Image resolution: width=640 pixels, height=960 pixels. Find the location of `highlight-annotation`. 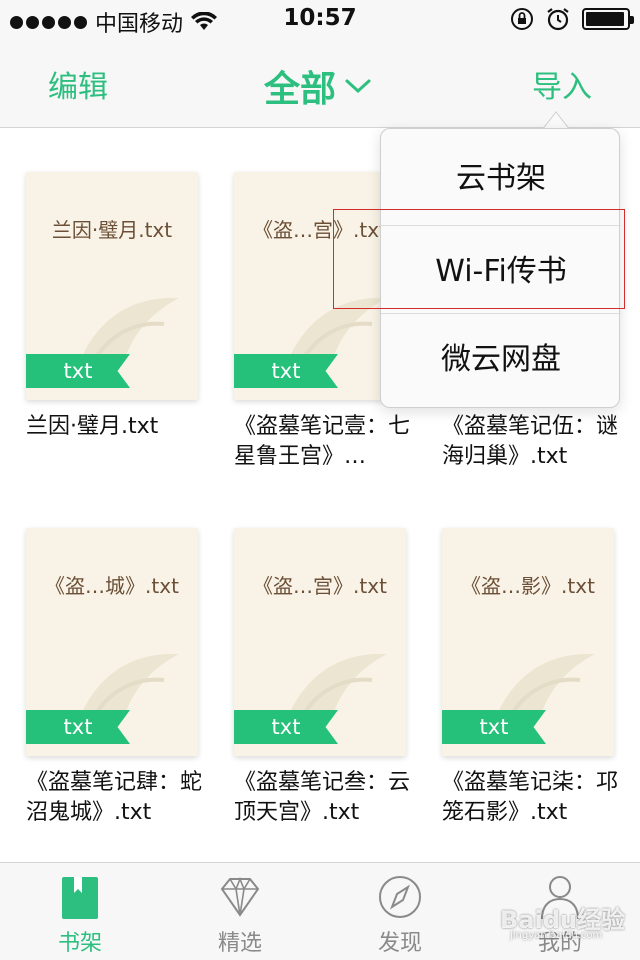

highlight-annotation is located at coordinates (479, 259).